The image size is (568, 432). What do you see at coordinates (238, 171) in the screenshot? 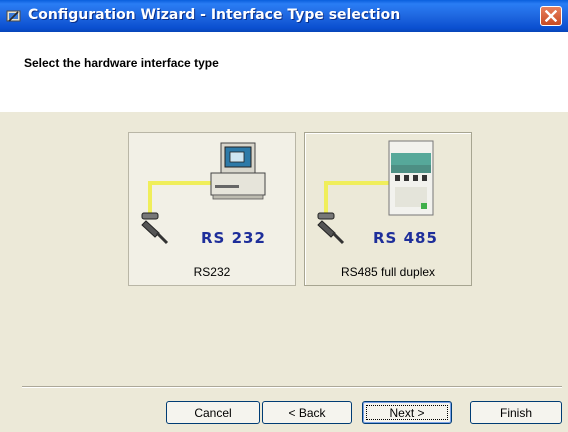
I see `computer-icon` at bounding box center [238, 171].